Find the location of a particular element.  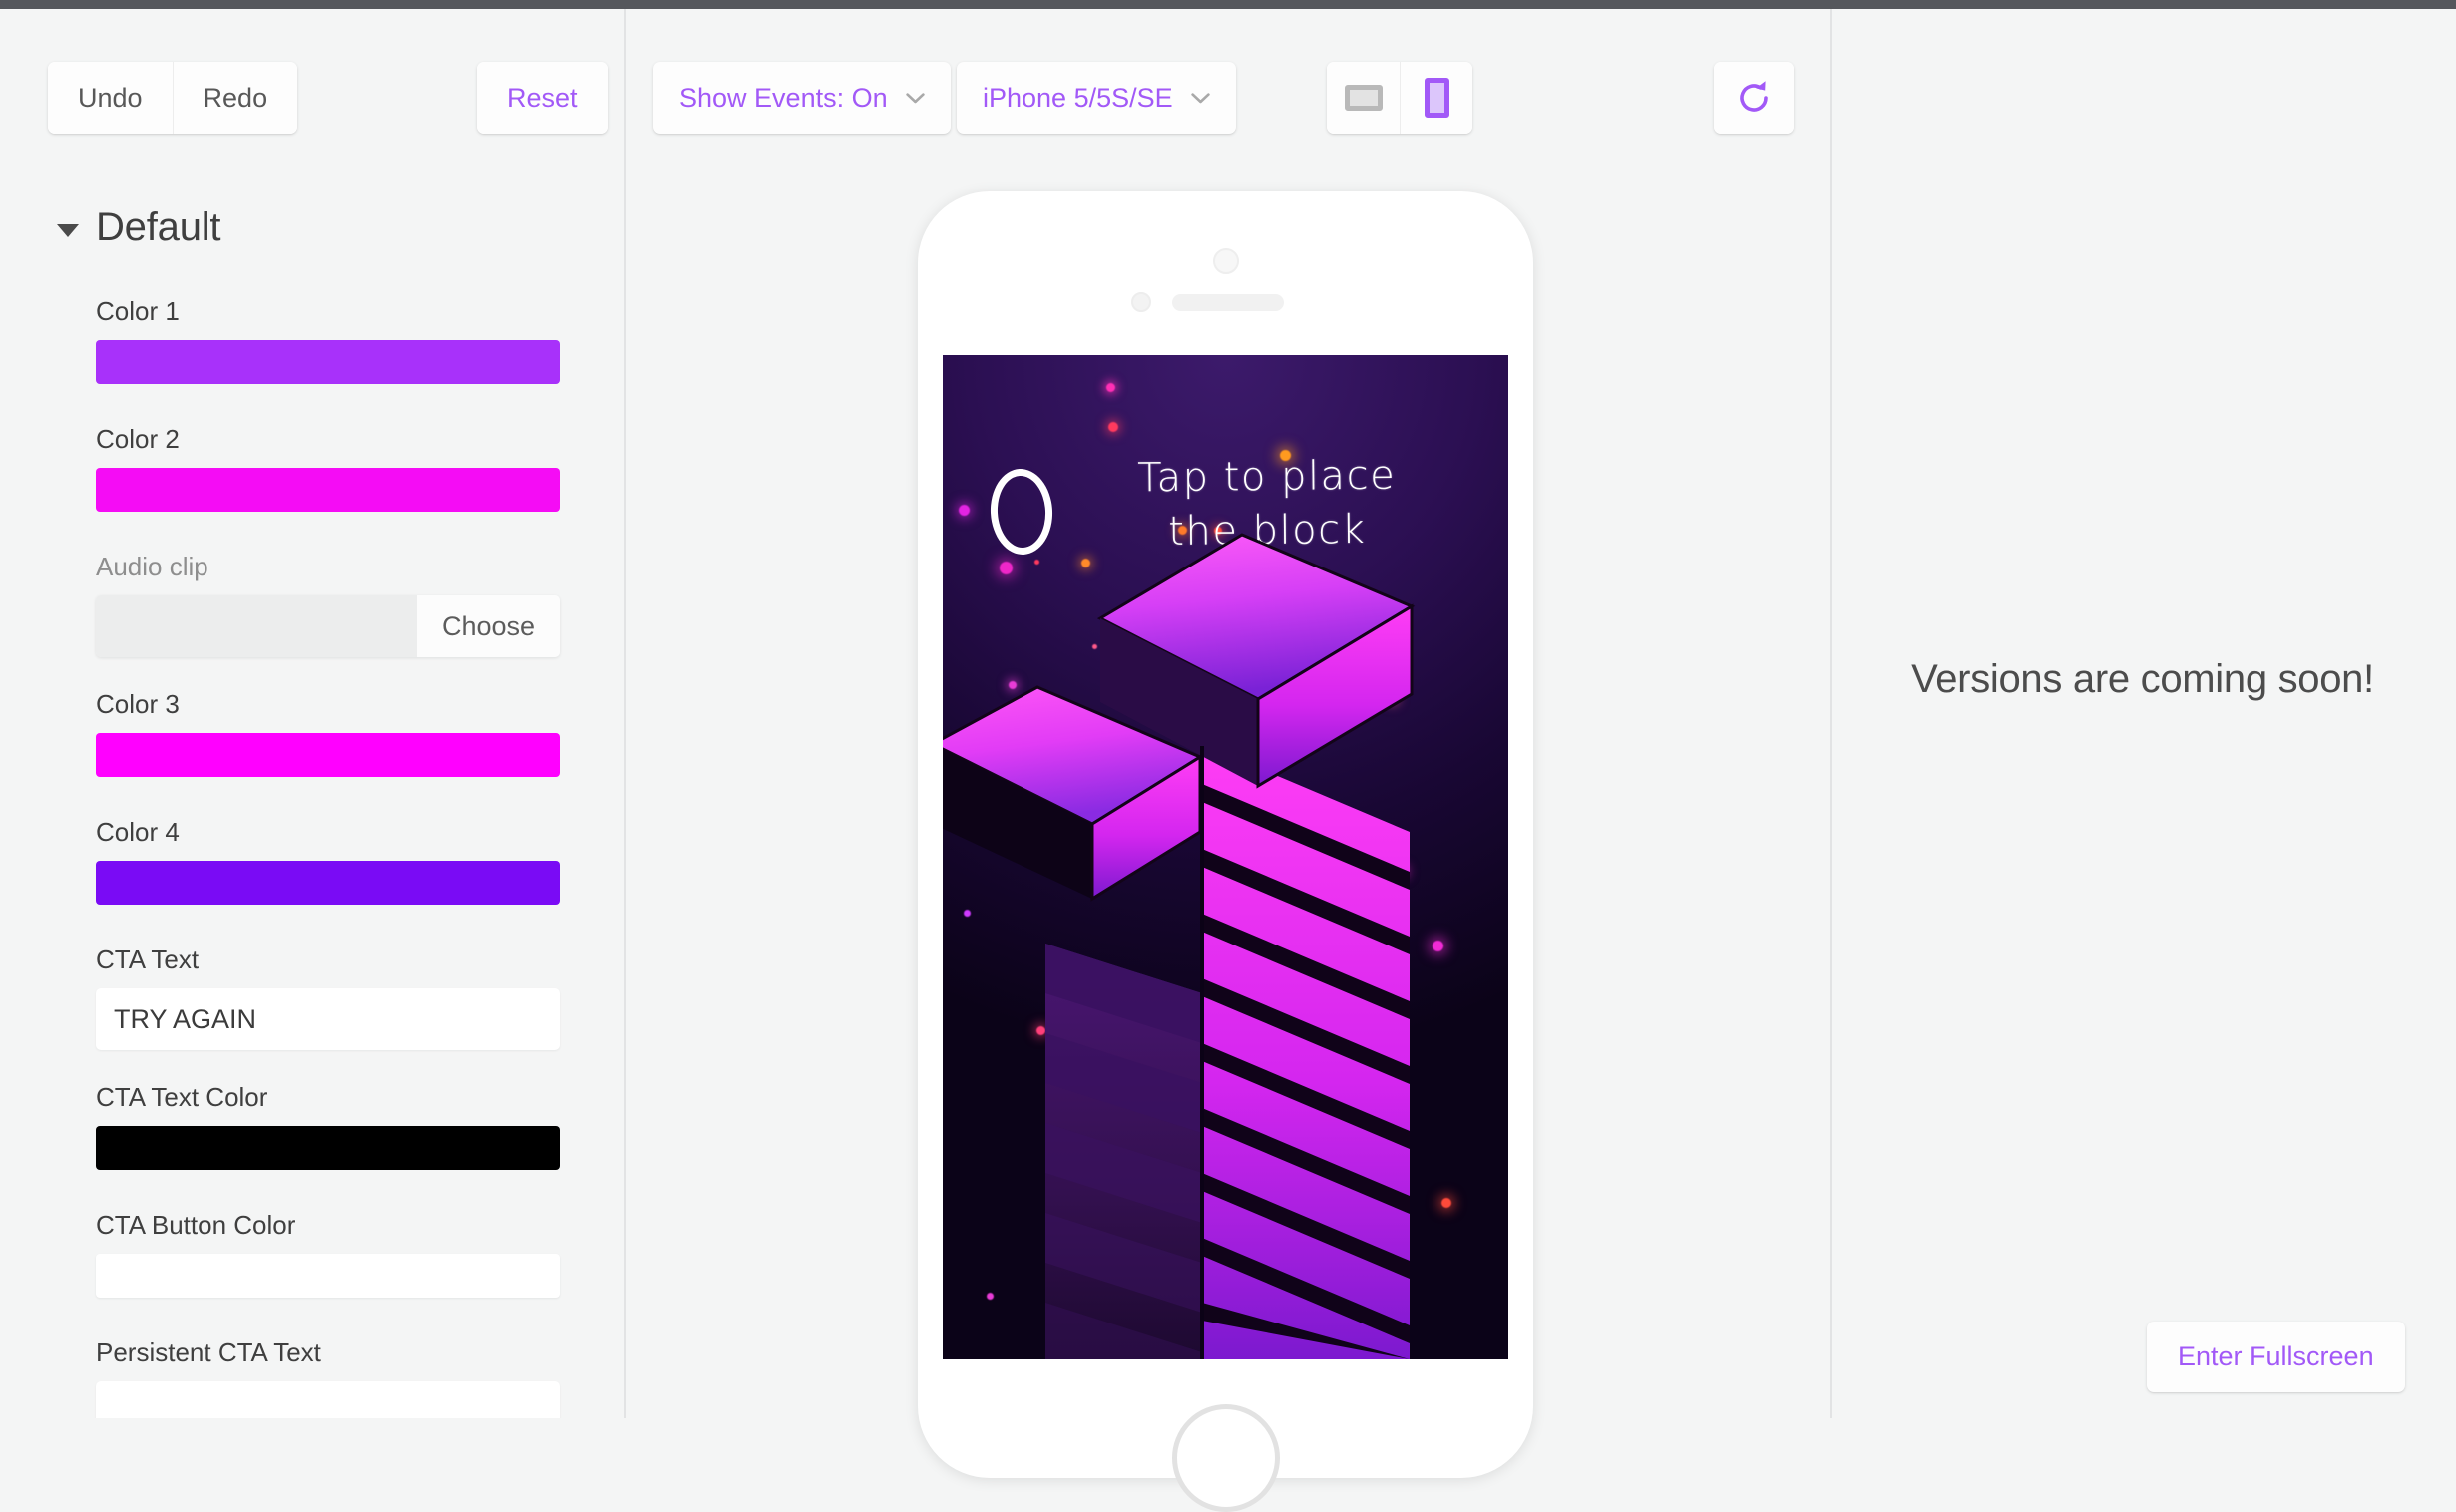

undo-redo-group: Undo Redo is located at coordinates (173, 98).